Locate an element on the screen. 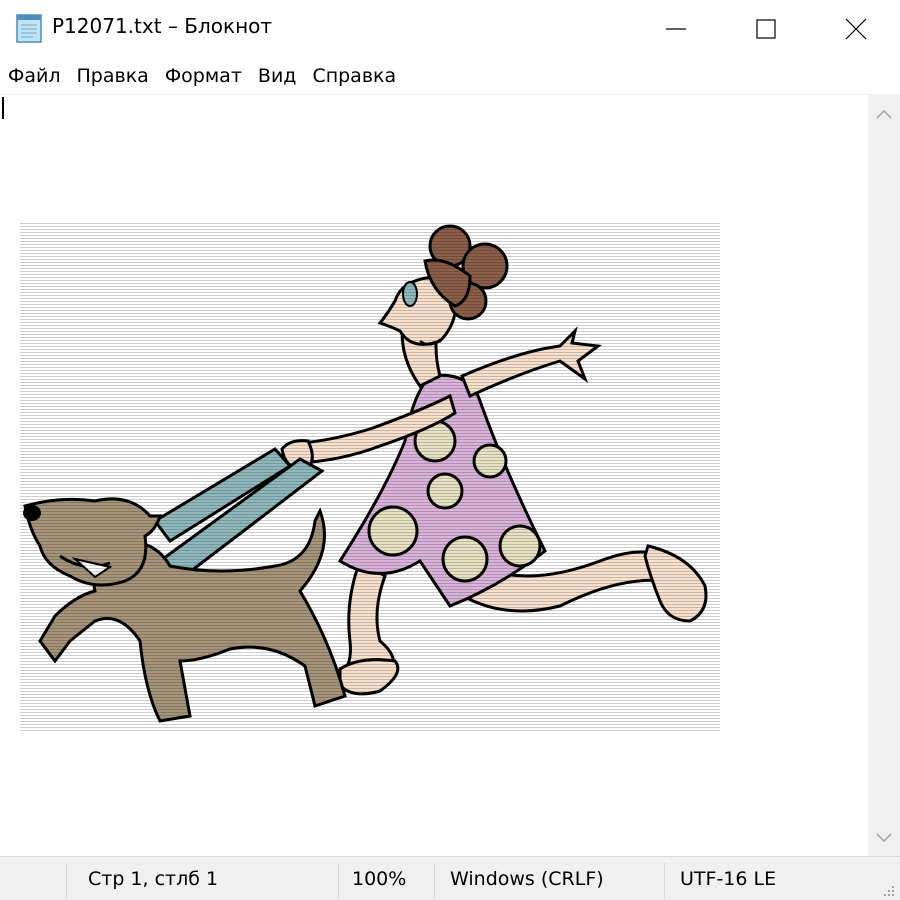 The width and height of the screenshot is (900, 900). status-encoding: UTF-16 LE is located at coordinates (728, 879).